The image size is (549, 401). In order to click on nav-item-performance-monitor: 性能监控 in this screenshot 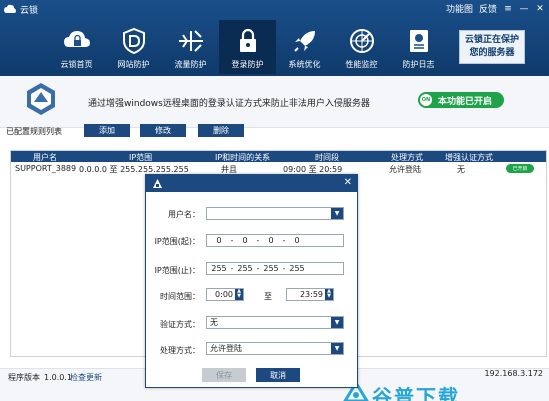, I will do `click(361, 47)`.